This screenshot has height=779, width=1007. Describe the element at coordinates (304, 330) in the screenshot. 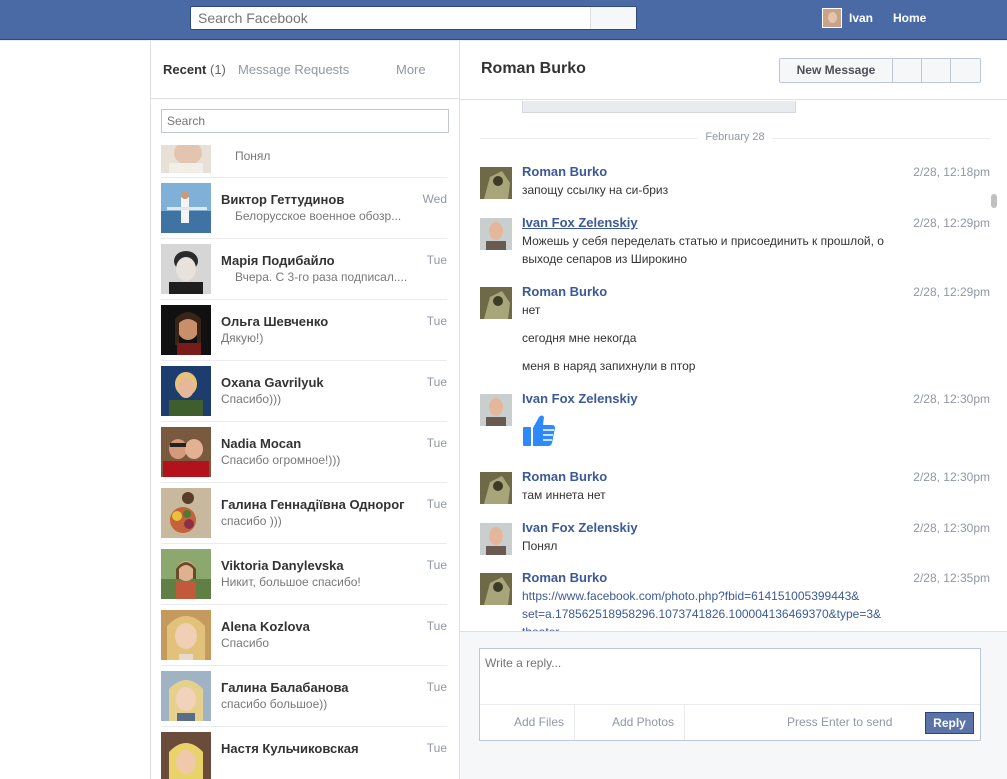

I see `thread-item: Ольга Шевченко Дякую!) Tue` at that location.